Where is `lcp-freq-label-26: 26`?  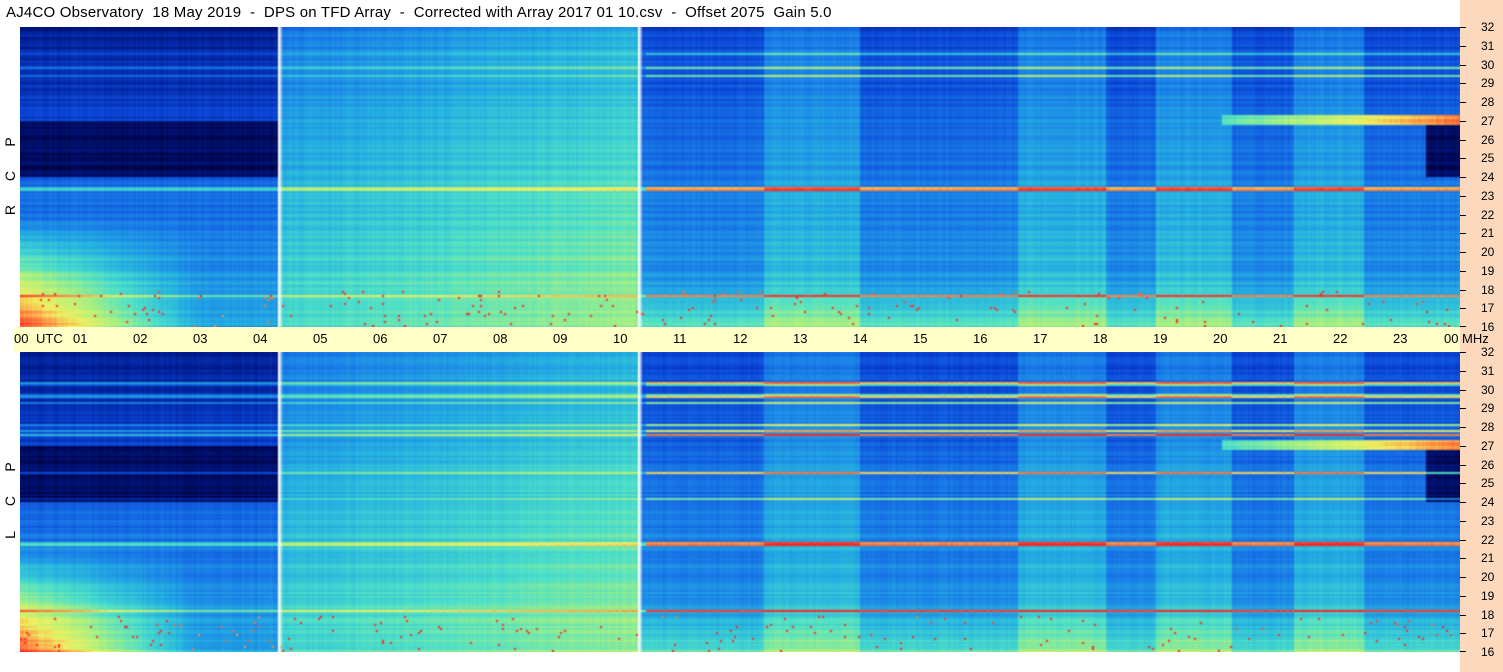
lcp-freq-label-26: 26 is located at coordinates (1488, 464).